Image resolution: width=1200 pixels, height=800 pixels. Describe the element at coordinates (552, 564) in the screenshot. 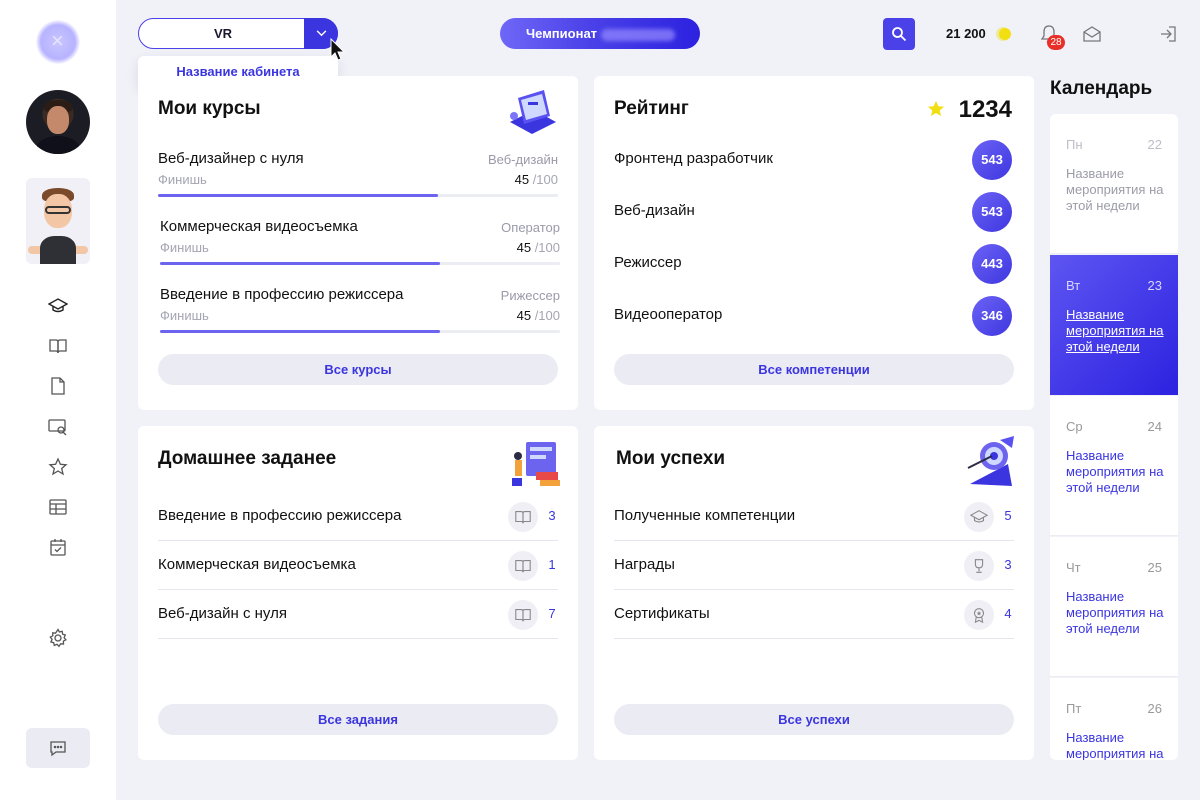

I see `homework-count: 1` at that location.